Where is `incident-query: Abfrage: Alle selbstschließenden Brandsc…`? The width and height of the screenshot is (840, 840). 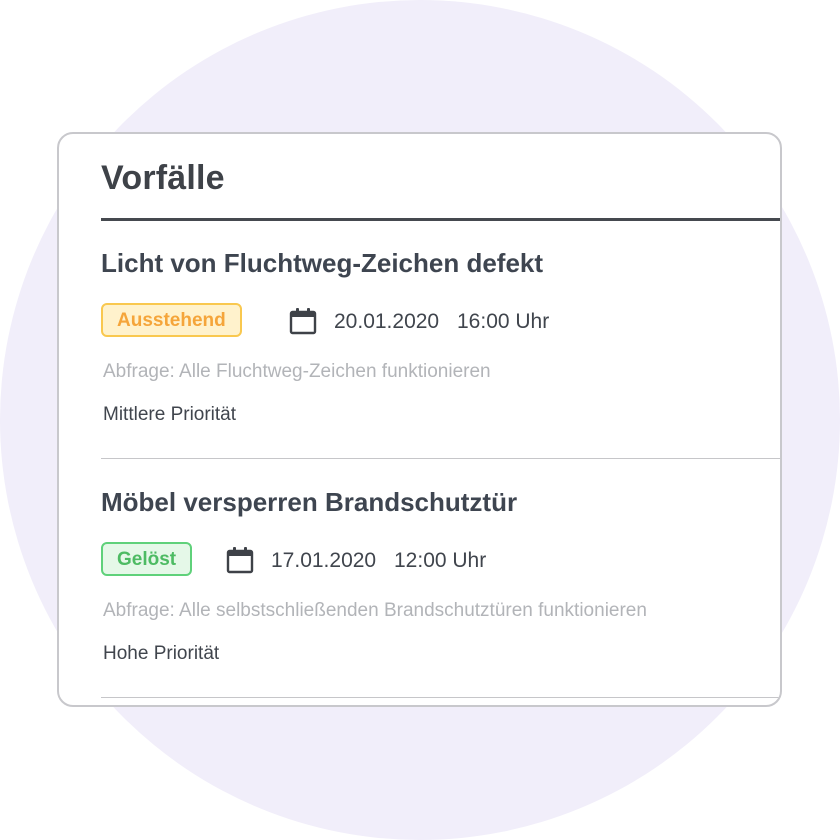
incident-query: Abfrage: Alle selbstschließenden Brandsc… is located at coordinates (375, 610).